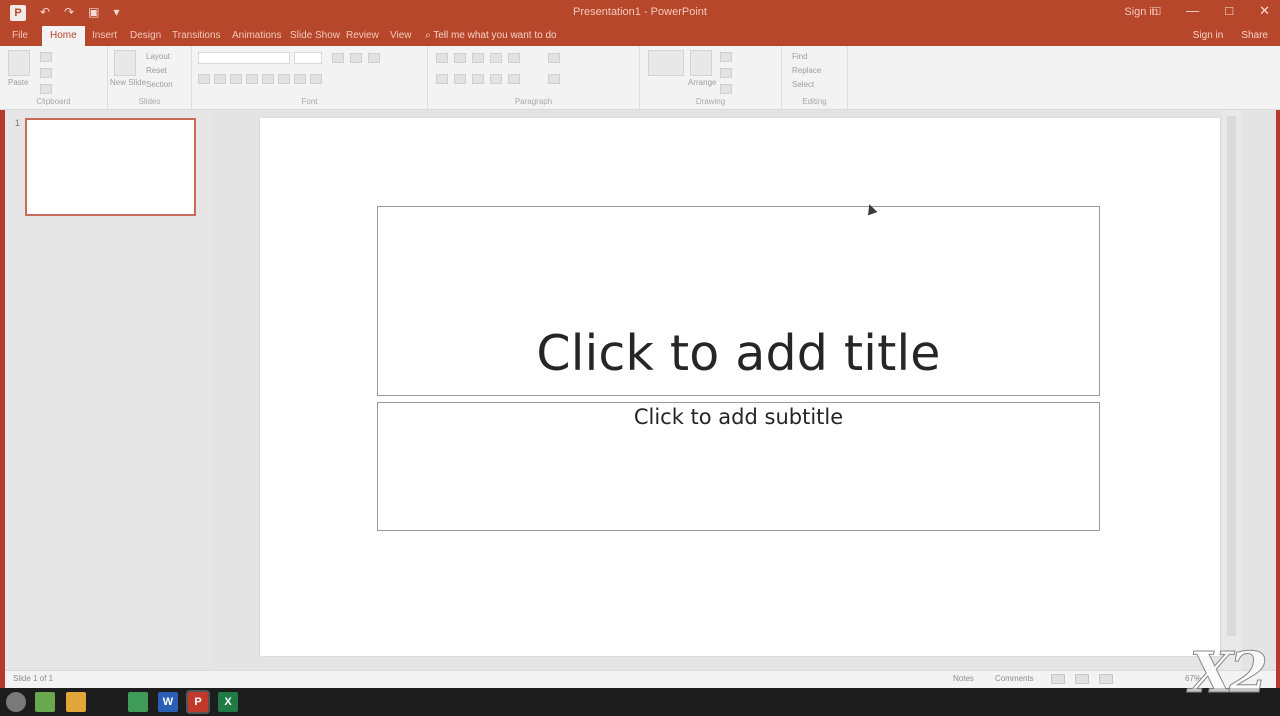 This screenshot has width=1280, height=716. What do you see at coordinates (442, 58) in the screenshot?
I see `bullets-icon` at bounding box center [442, 58].